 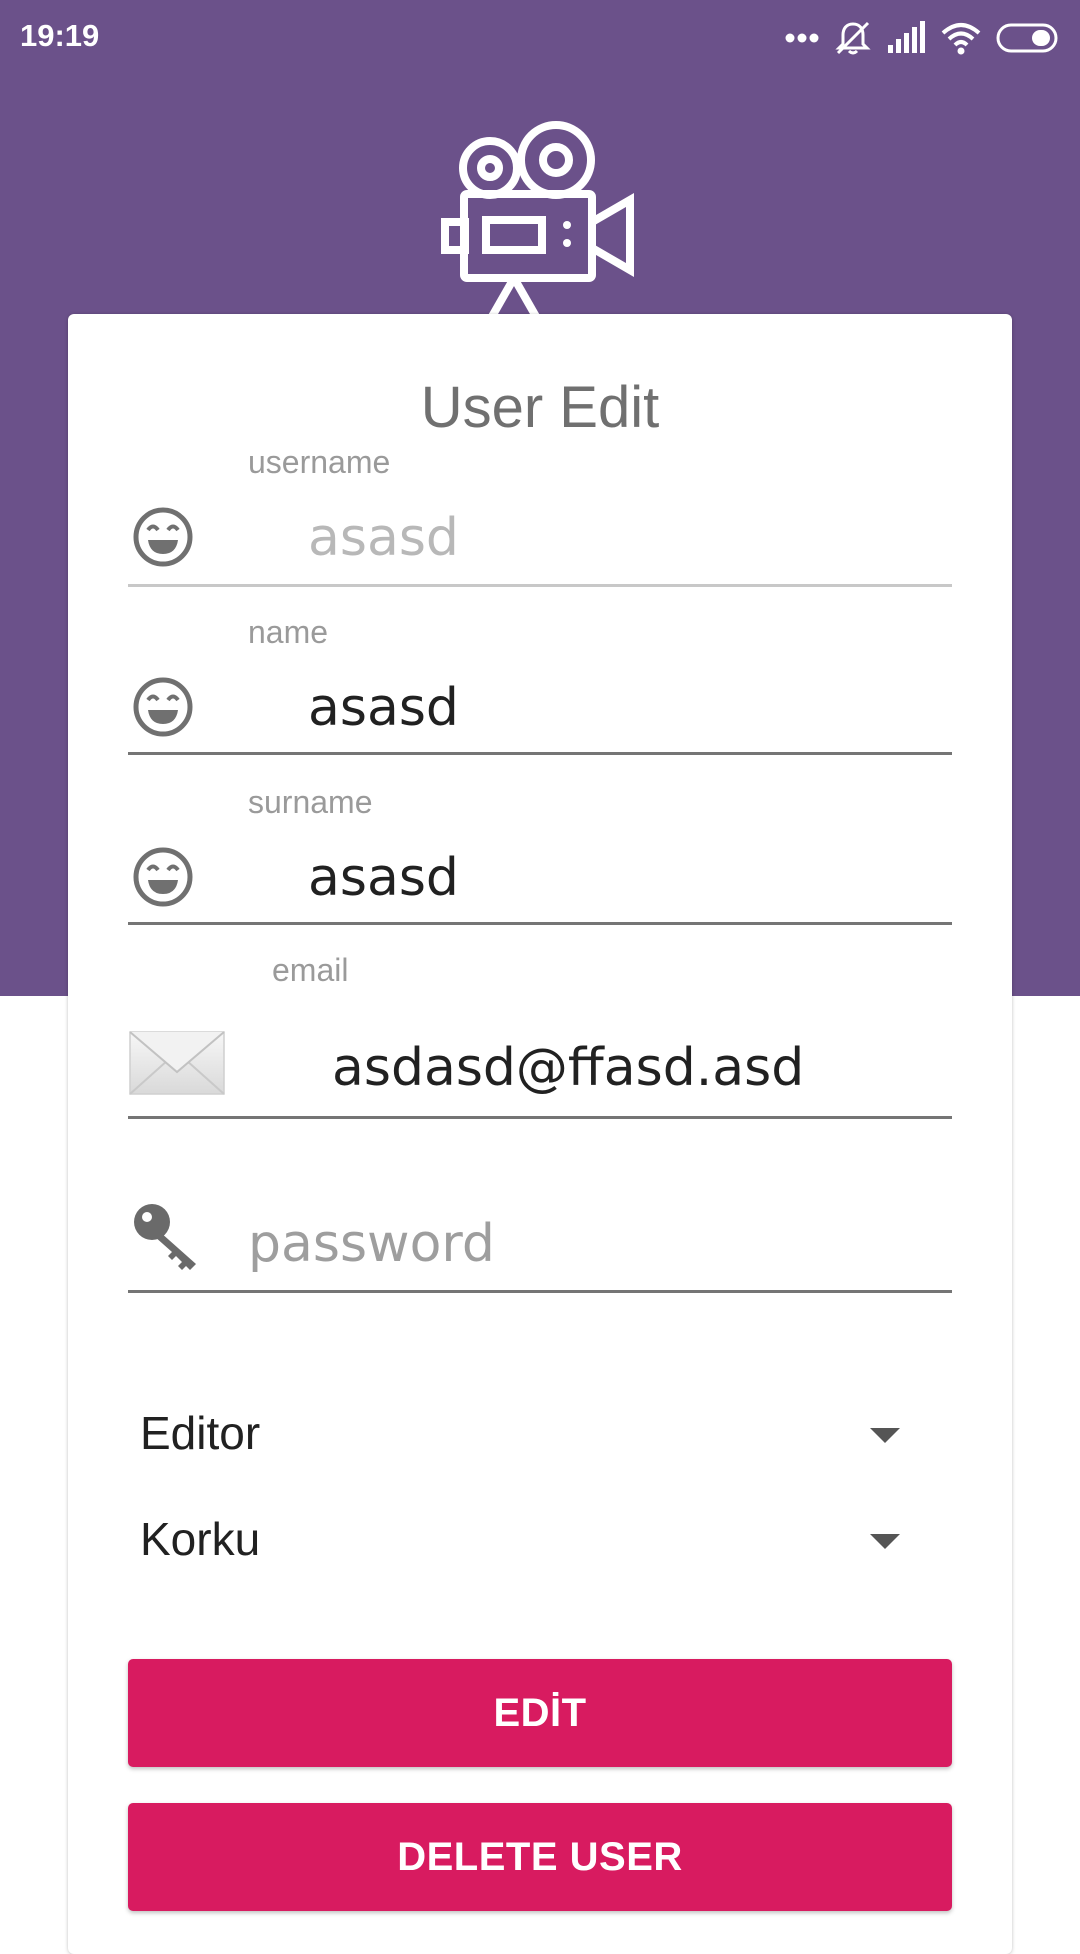 What do you see at coordinates (598, 1244) in the screenshot?
I see `password-input` at bounding box center [598, 1244].